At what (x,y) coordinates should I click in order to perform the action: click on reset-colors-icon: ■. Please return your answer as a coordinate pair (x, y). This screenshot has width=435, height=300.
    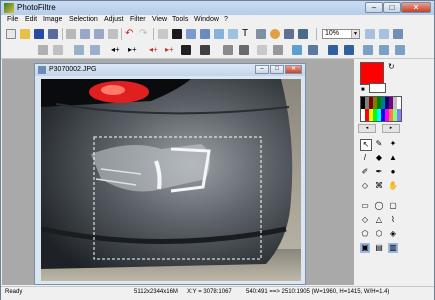
    Looking at the image, I should click on (363, 90).